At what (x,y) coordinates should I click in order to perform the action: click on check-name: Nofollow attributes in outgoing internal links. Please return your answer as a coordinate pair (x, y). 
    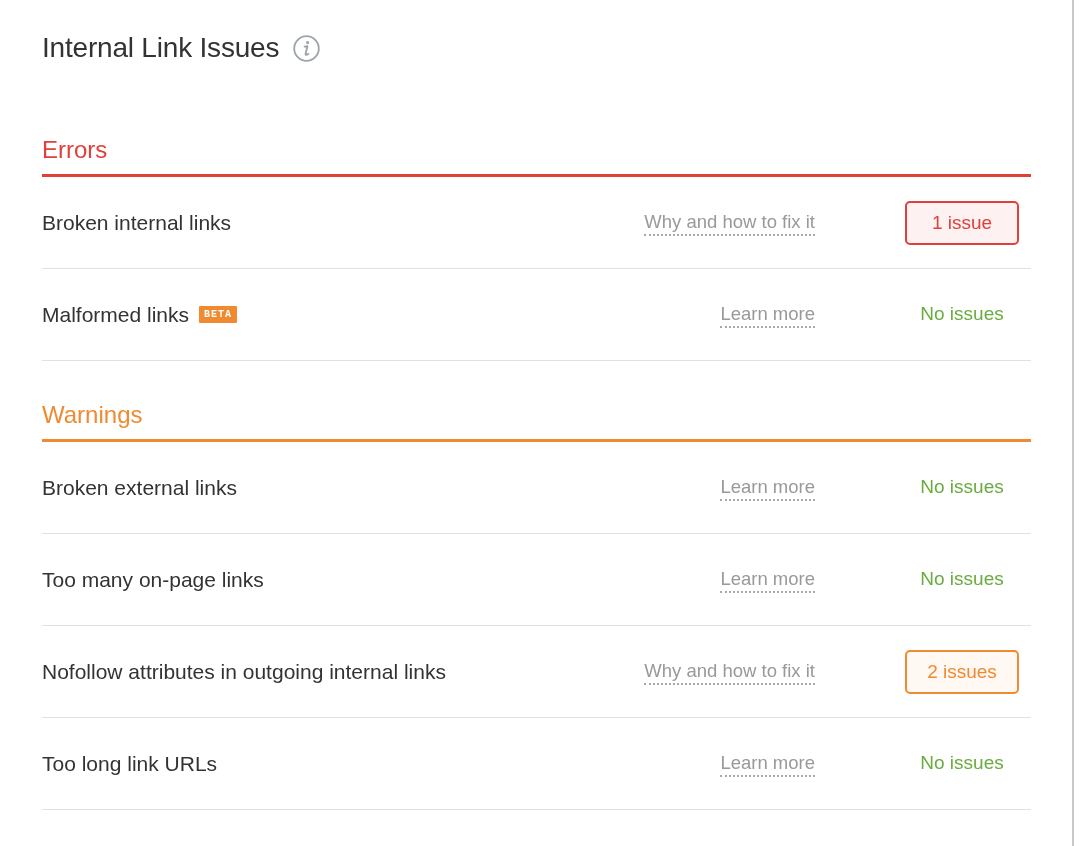
    Looking at the image, I should click on (244, 671).